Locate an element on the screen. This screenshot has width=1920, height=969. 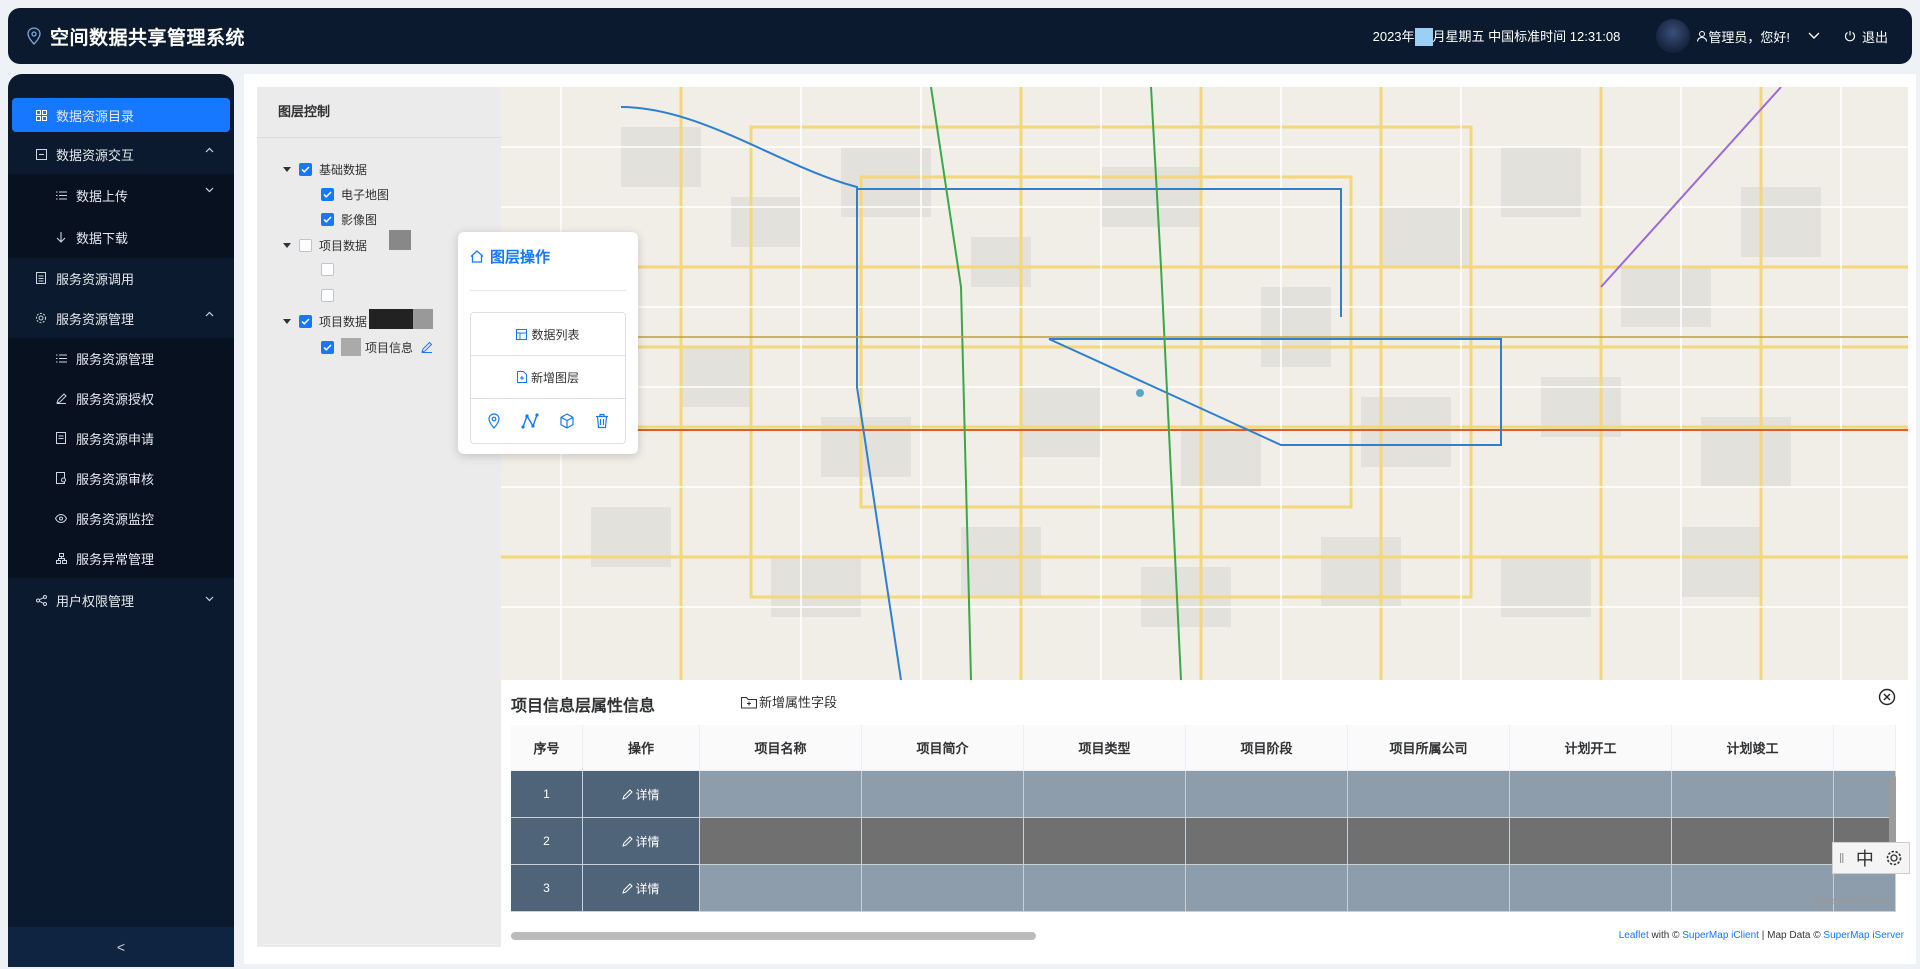
trash-icon is located at coordinates (602, 421).